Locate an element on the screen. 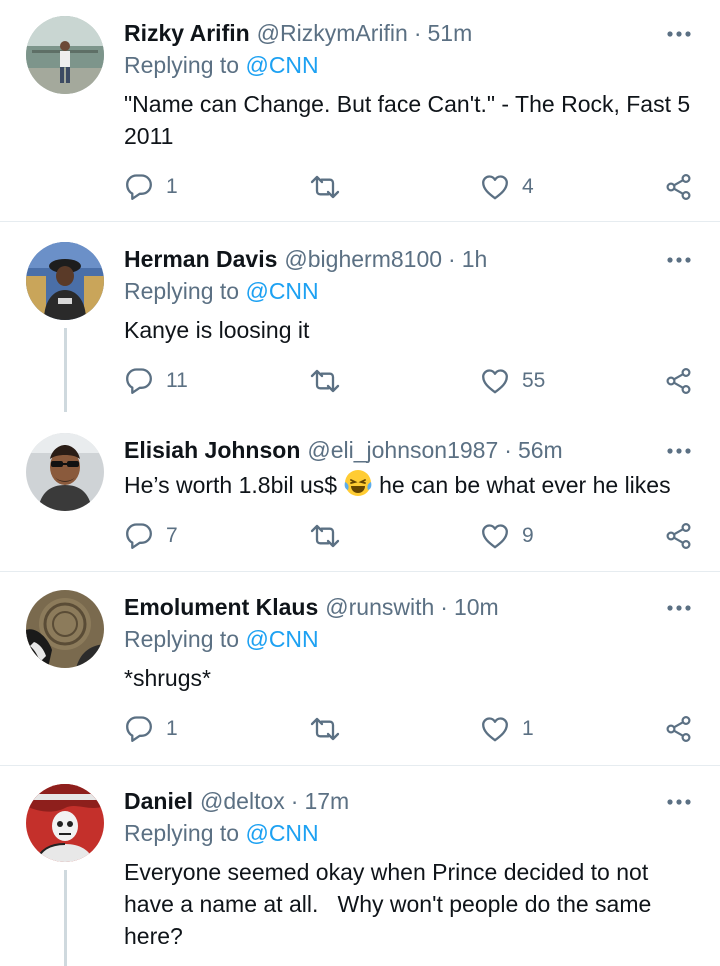 The image size is (720, 966). timestamp: 56m is located at coordinates (540, 450).